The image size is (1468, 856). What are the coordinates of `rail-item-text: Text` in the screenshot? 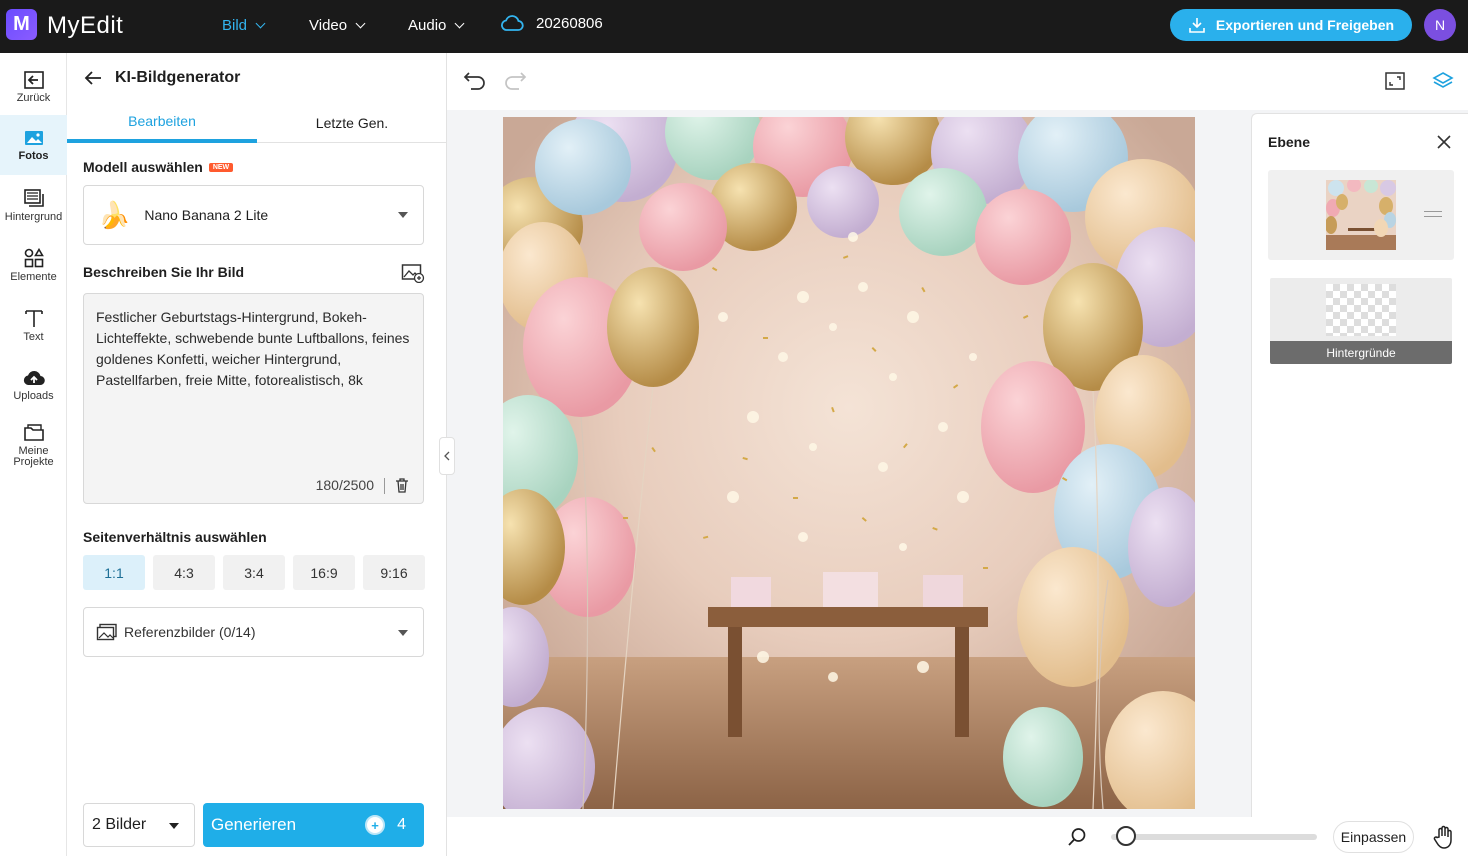 It's located at (33, 325).